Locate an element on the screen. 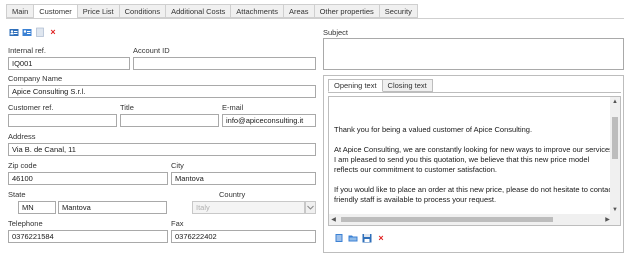 The height and width of the screenshot is (259, 630). text-panel-tab-divider is located at coordinates (474, 92).